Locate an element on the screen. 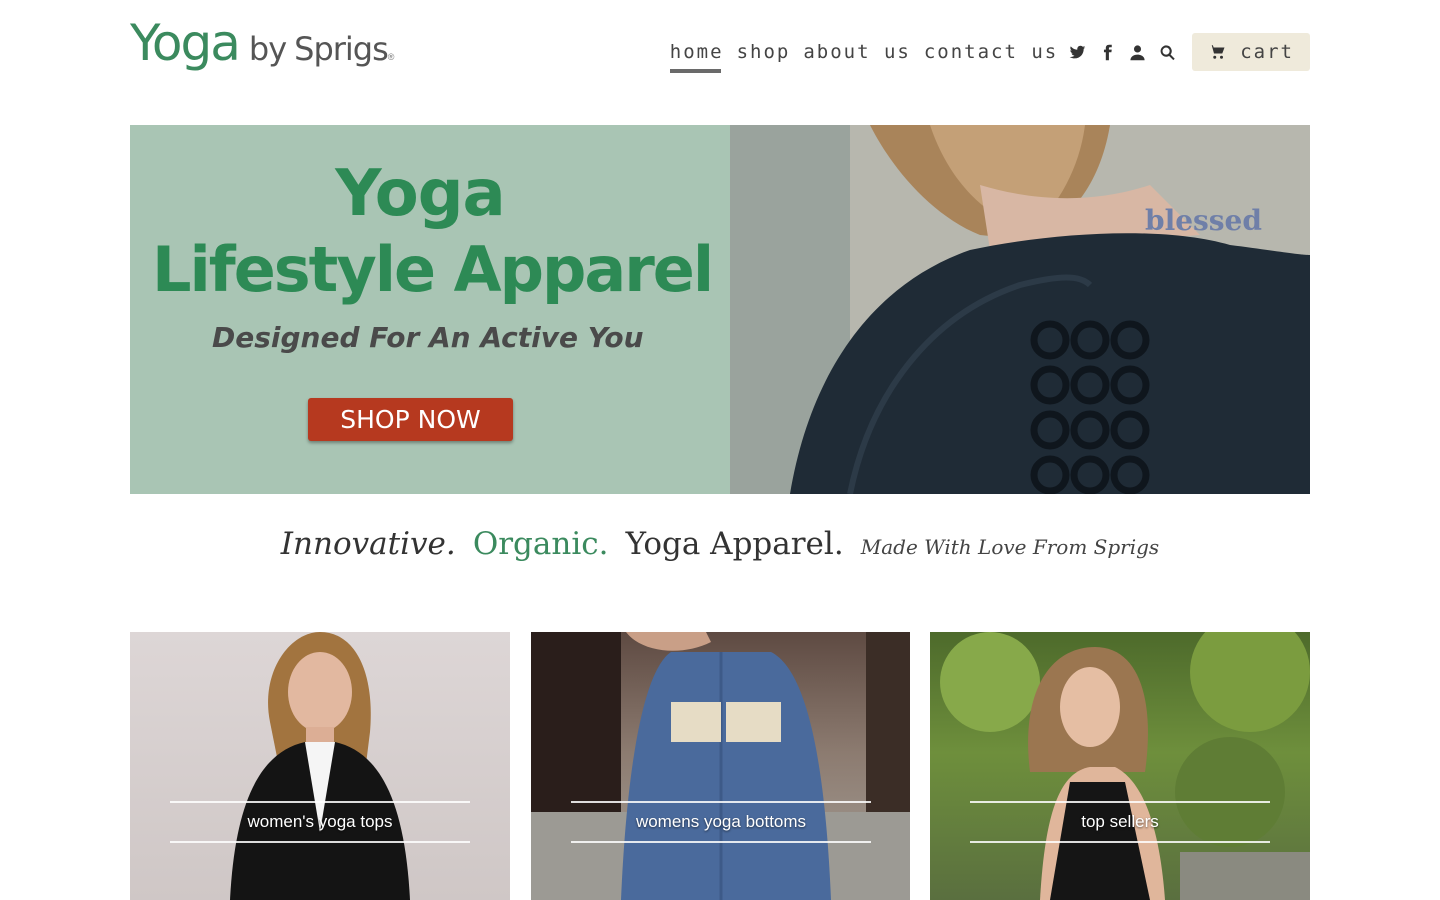 This screenshot has height=900, width=1440. tagline-yoga-apparel: Yoga Apparel. is located at coordinates (734, 544).